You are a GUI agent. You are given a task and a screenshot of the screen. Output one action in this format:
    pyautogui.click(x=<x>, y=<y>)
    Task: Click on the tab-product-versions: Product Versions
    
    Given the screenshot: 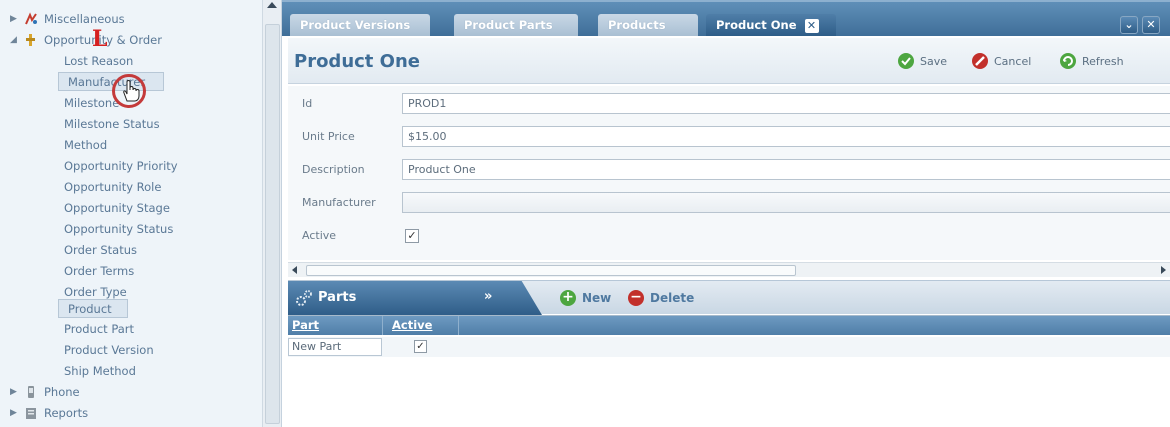 What is the action you would take?
    pyautogui.click(x=360, y=25)
    